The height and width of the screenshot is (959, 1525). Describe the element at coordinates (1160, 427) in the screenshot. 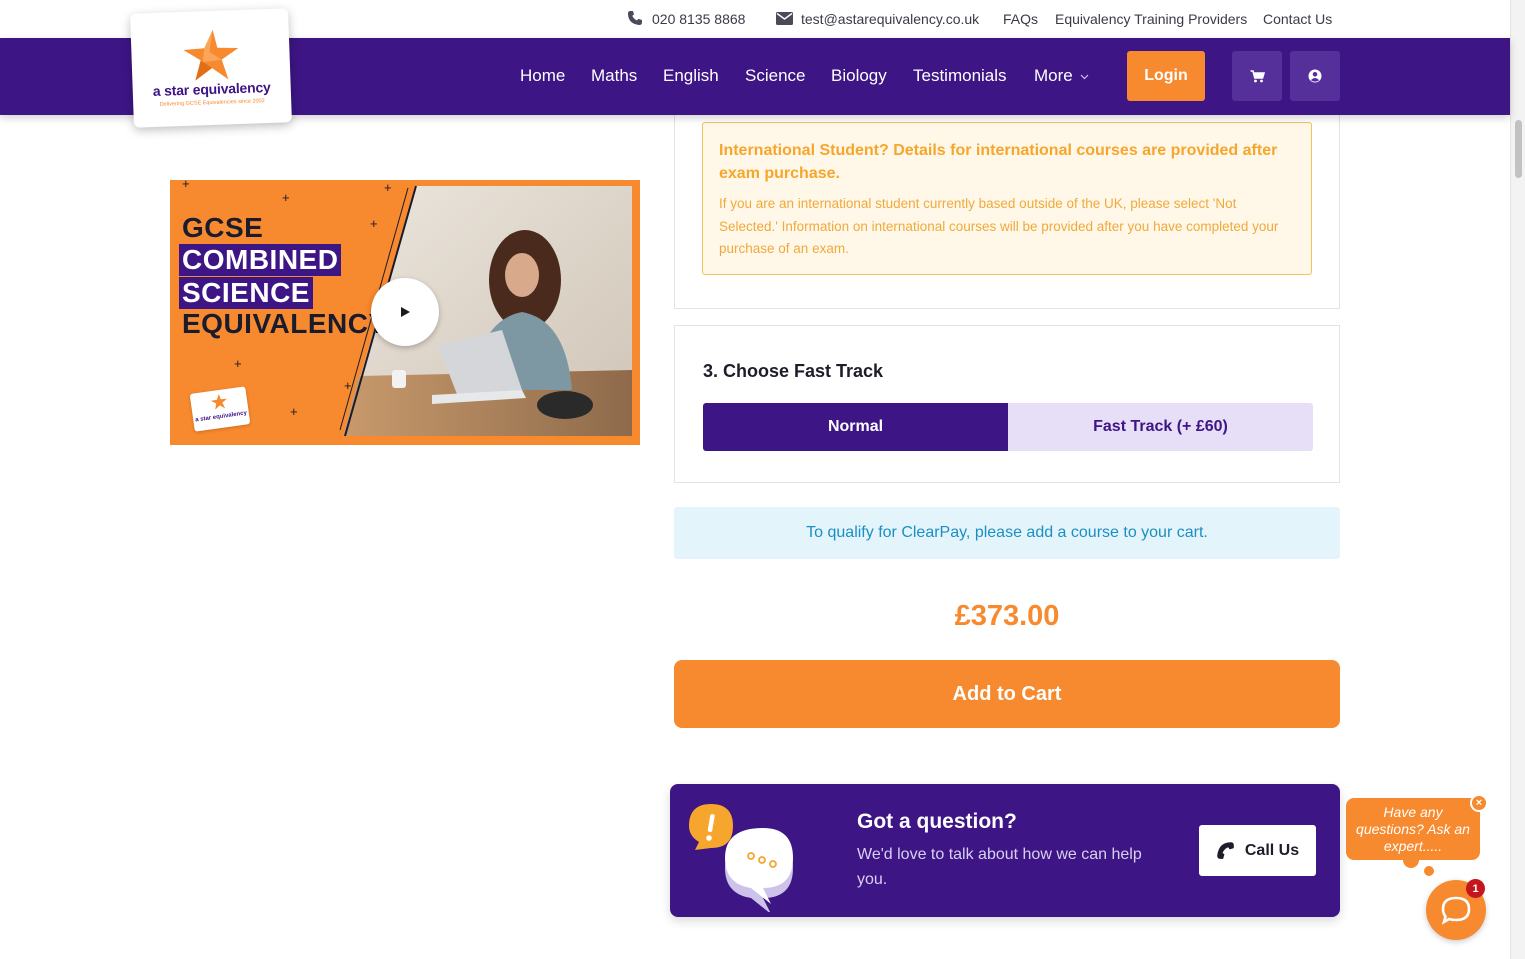

I see `fast-track-option-fast: Fast Track (+ £60)` at that location.